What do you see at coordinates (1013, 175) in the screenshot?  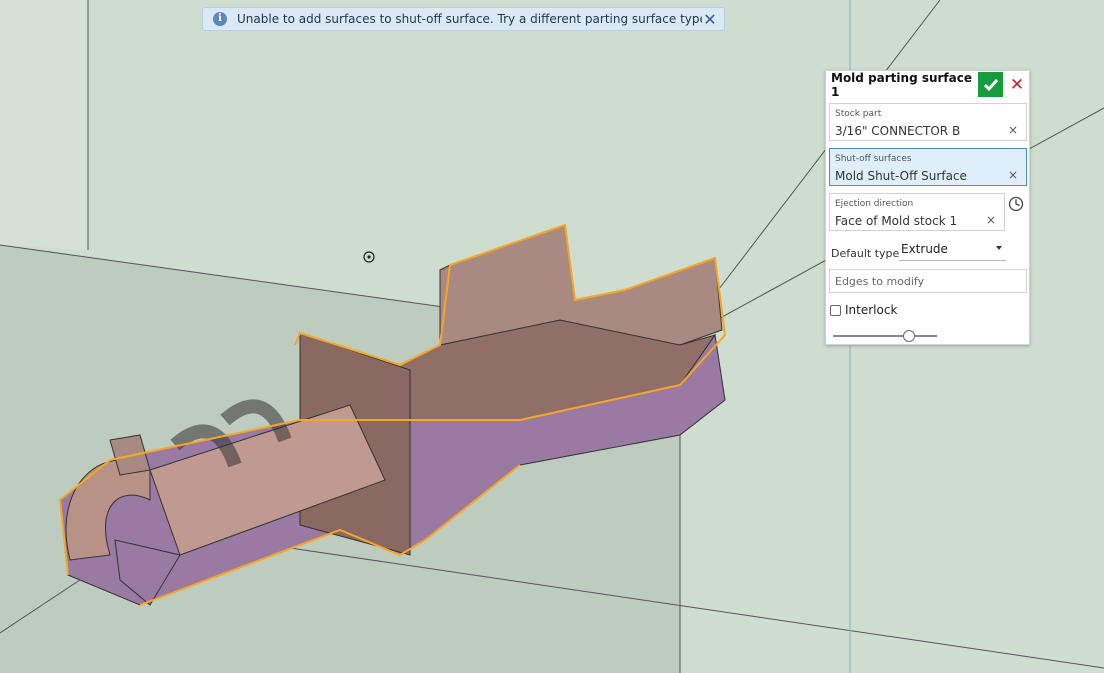 I see `clear-shutoff-icon: ×` at bounding box center [1013, 175].